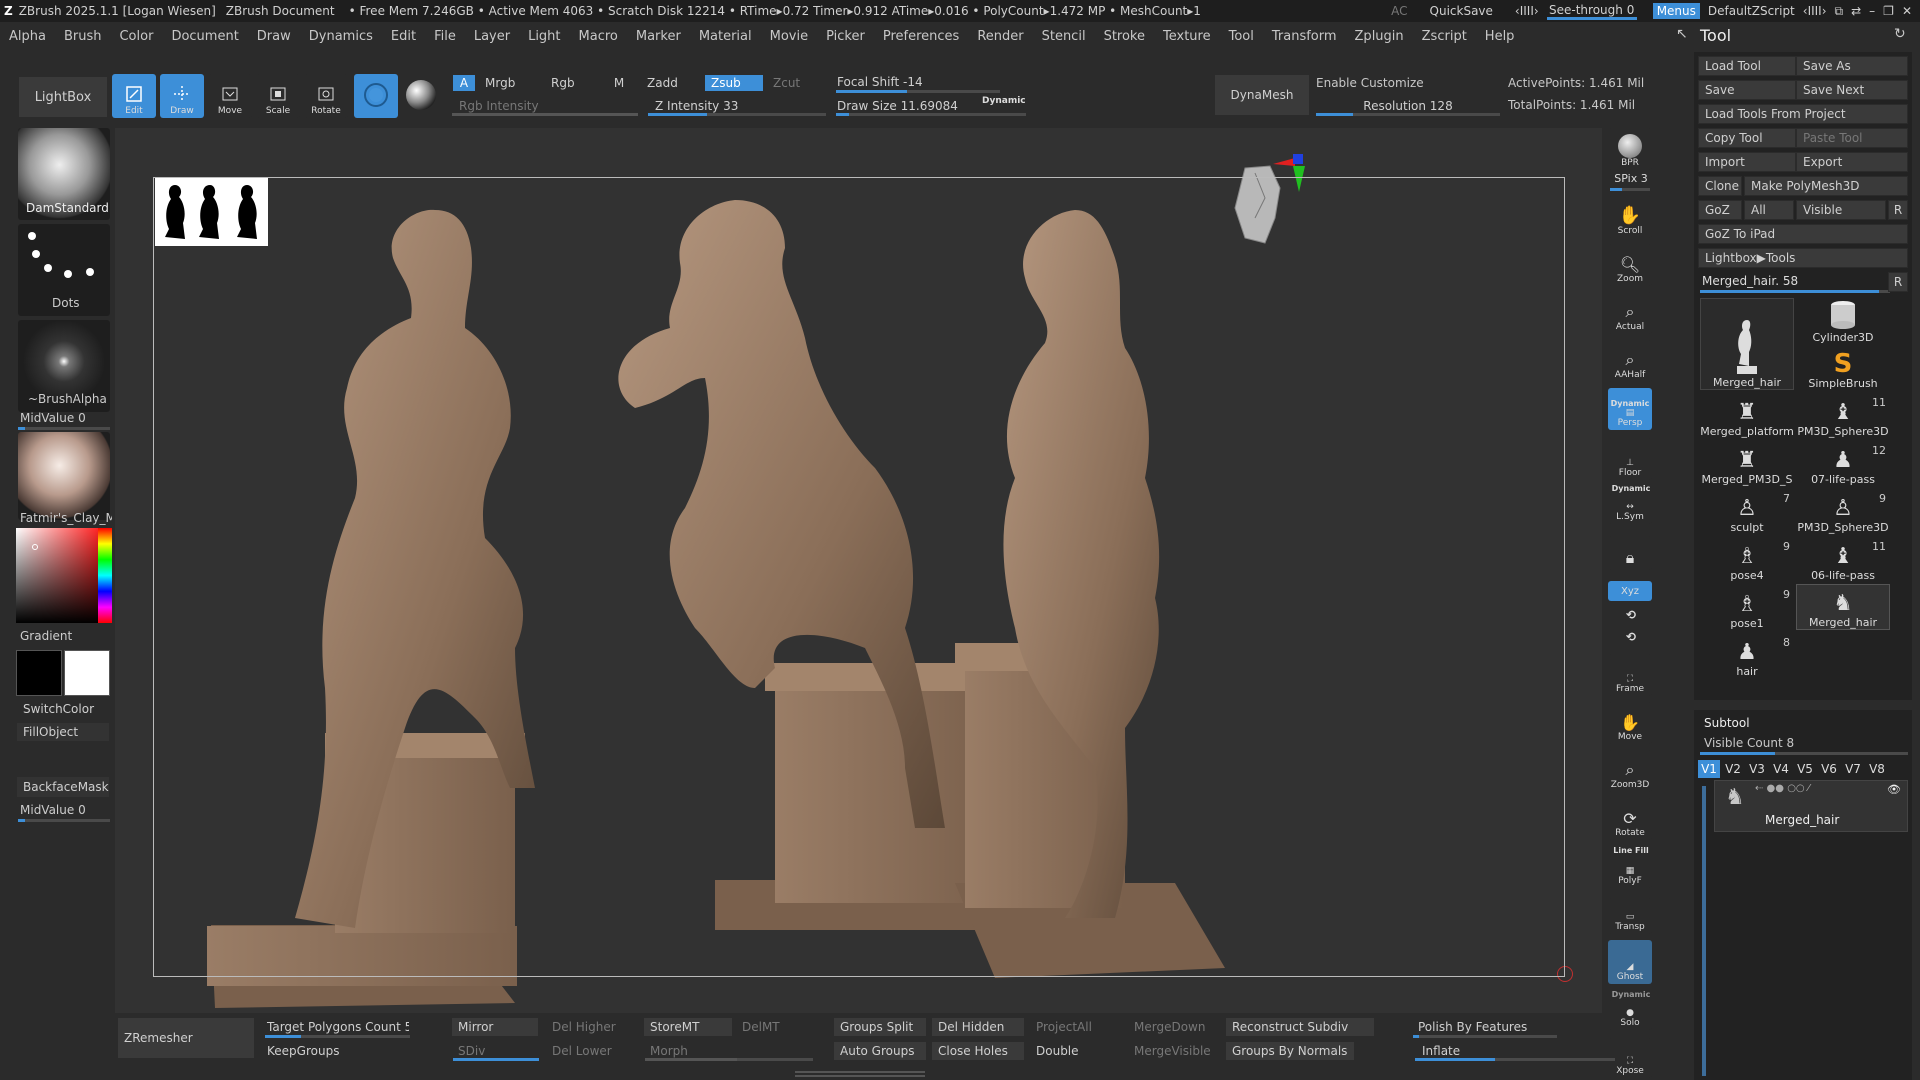  I want to click on polyf-button: ▦ PolyF, so click(1630, 872).